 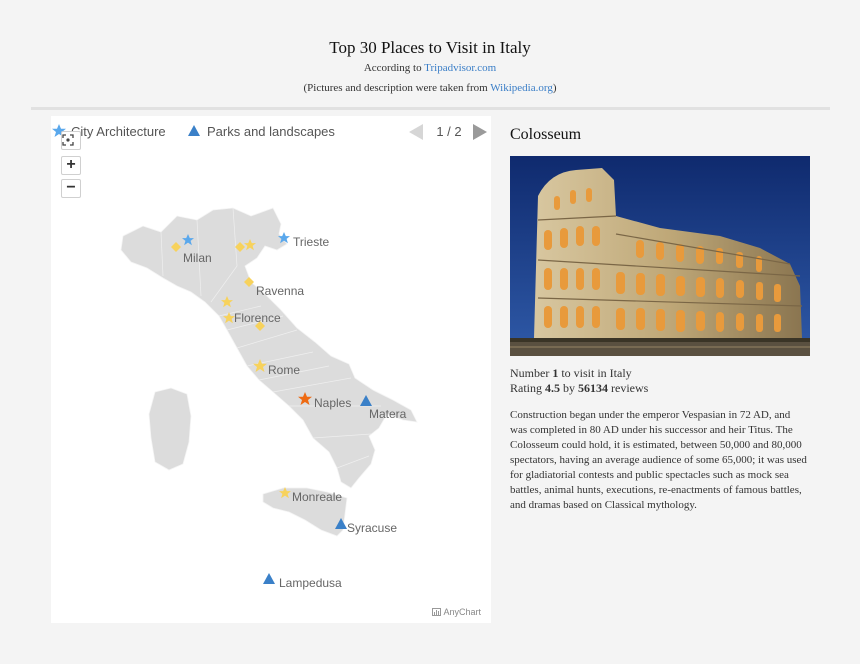 I want to click on label-monreale: Monreale, so click(x=317, y=497).